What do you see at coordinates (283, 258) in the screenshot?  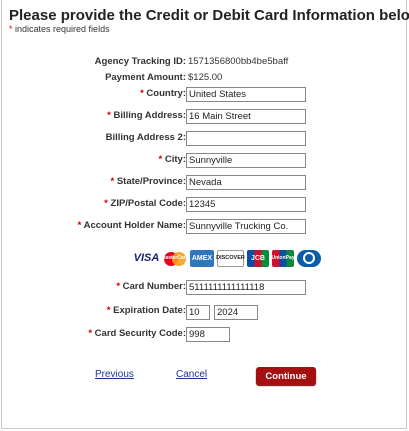 I see `unionpay-logo-icon: UnionPay` at bounding box center [283, 258].